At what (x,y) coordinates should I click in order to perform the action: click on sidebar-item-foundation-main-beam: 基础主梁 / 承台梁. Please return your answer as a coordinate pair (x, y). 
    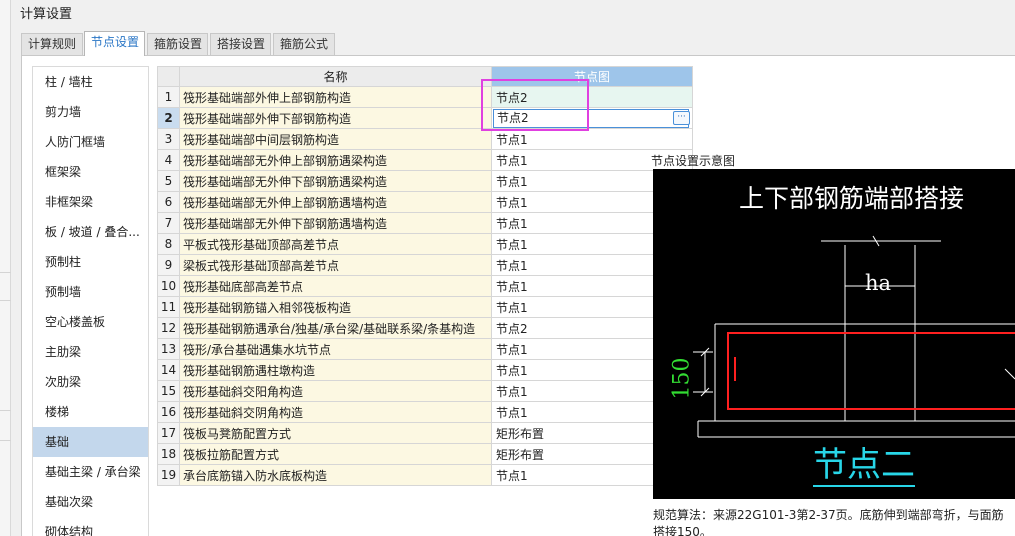
    Looking at the image, I should click on (90, 472).